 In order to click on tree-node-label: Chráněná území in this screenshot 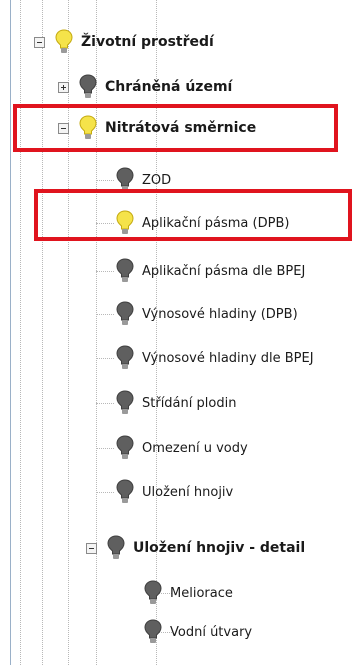, I will do `click(169, 87)`.